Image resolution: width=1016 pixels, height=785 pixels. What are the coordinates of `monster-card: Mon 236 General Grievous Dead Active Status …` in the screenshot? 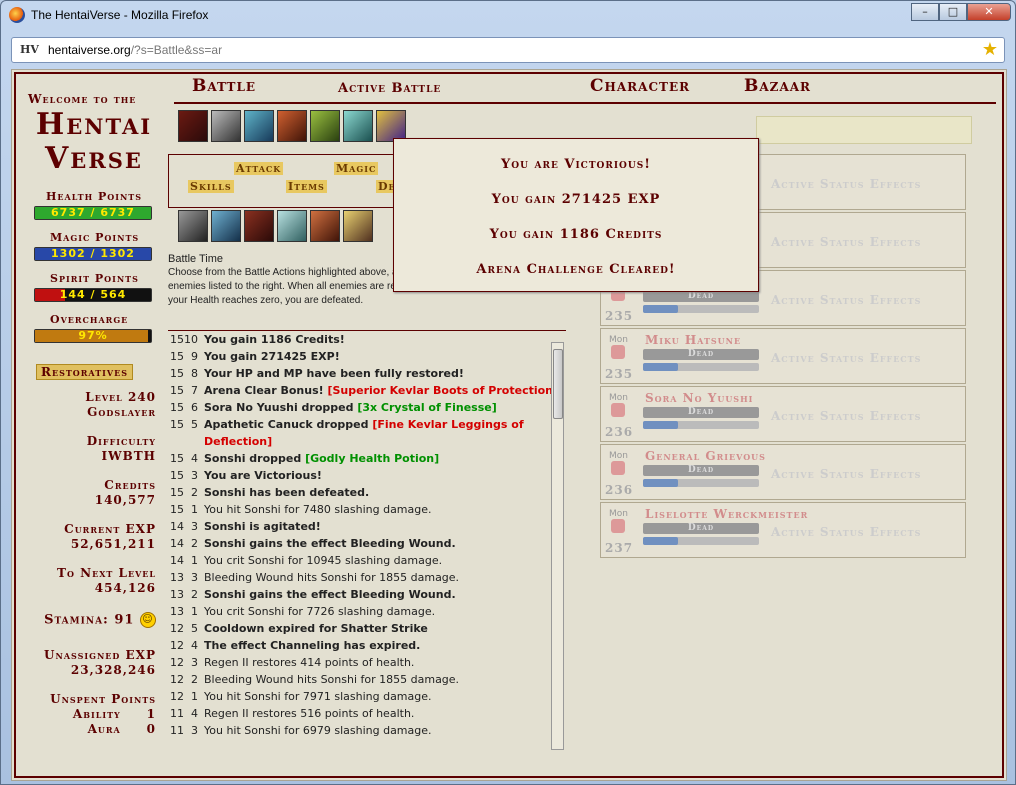 It's located at (783, 472).